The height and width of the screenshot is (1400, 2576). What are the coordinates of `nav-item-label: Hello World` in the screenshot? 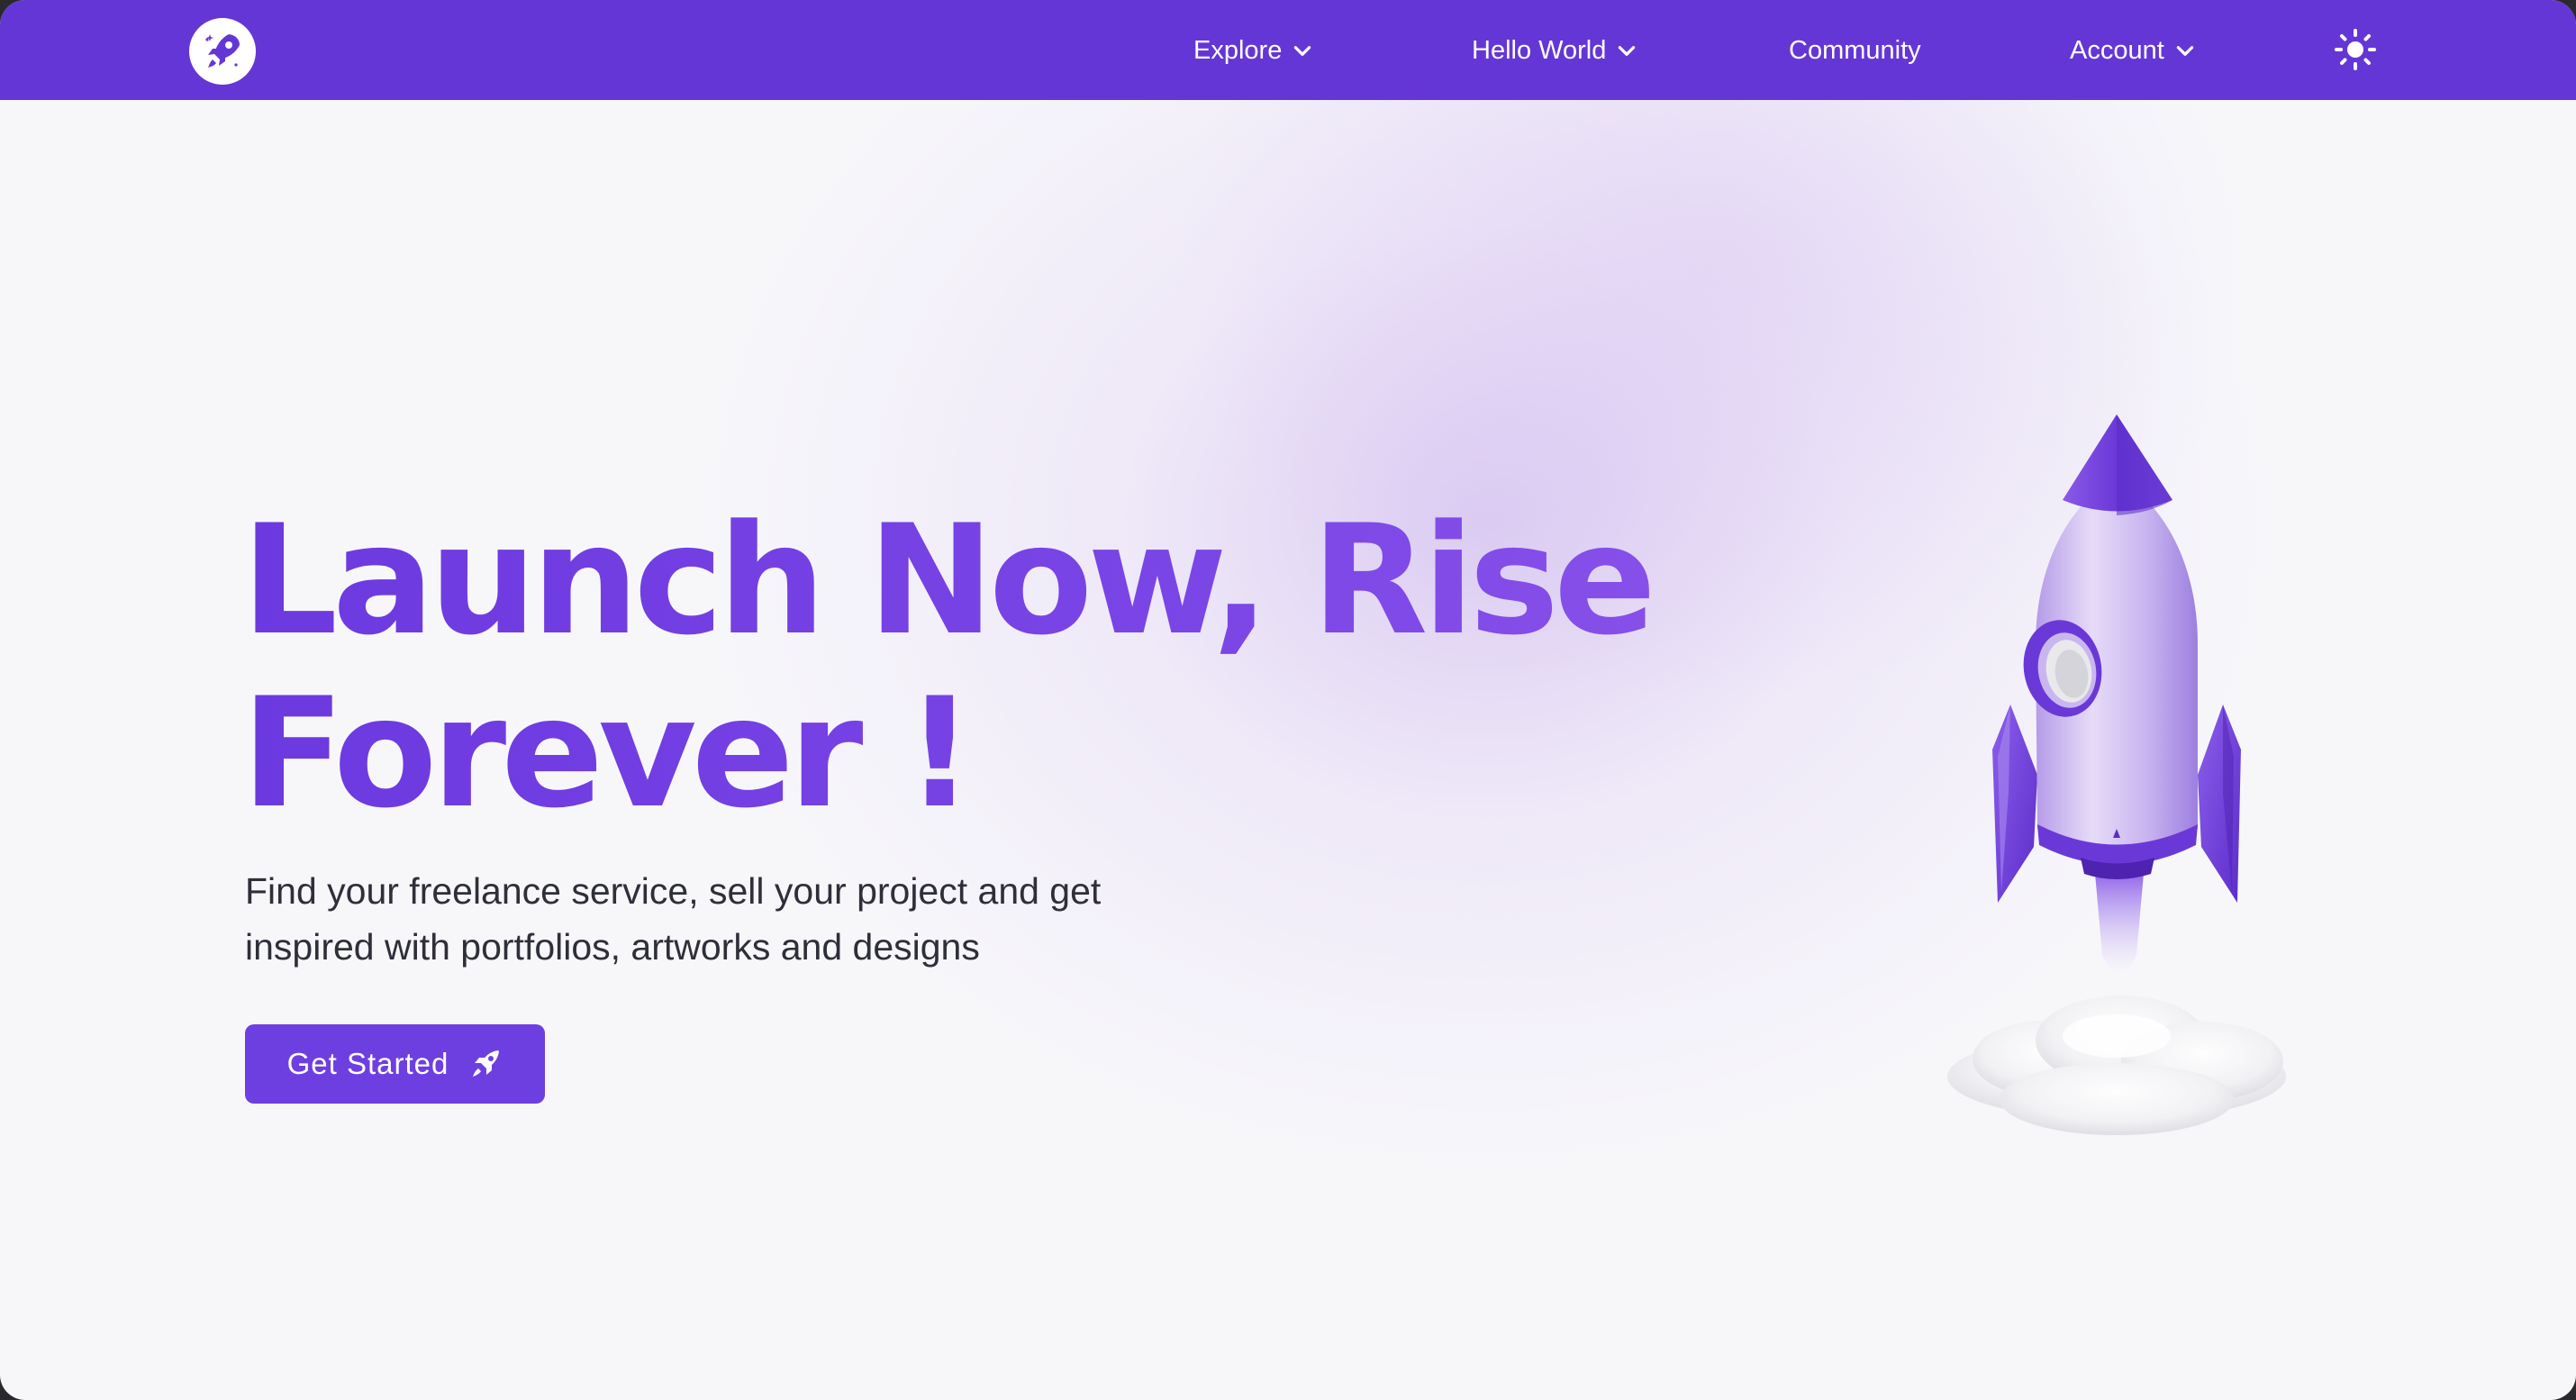 It's located at (1540, 50).